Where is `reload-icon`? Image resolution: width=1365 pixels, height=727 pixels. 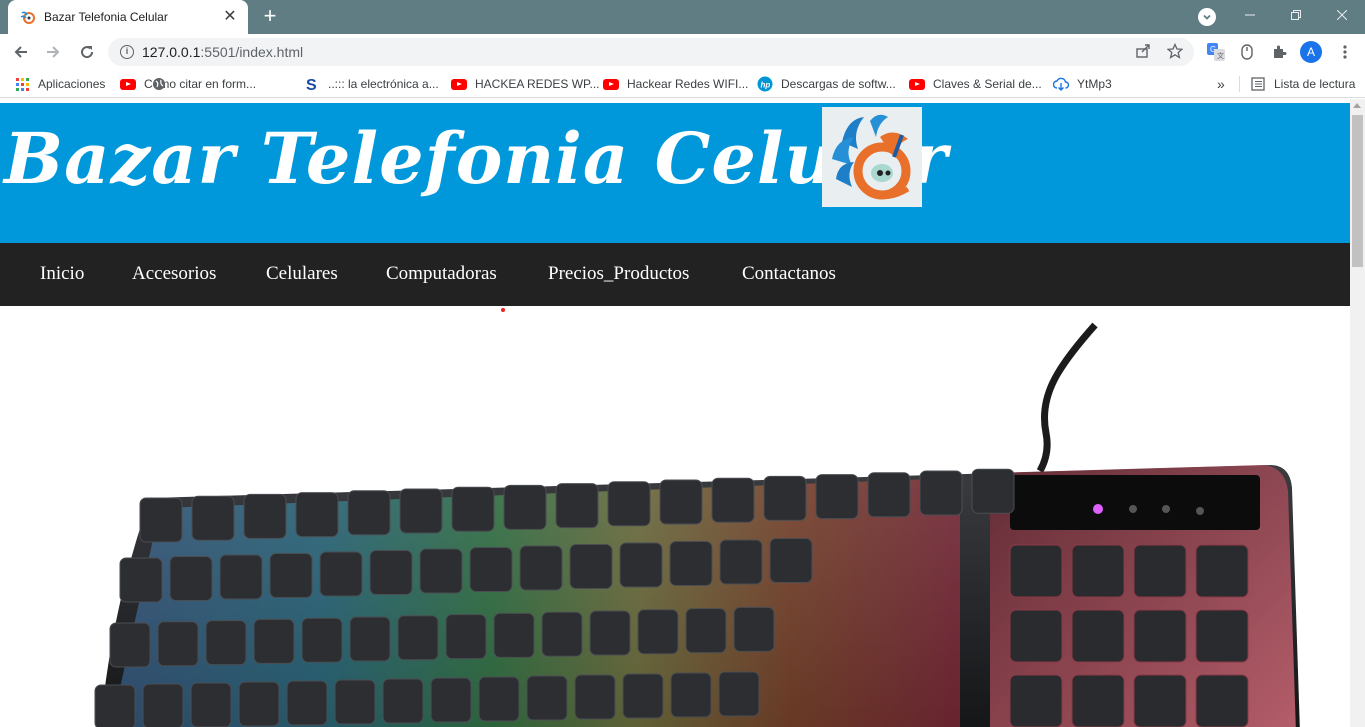 reload-icon is located at coordinates (87, 52).